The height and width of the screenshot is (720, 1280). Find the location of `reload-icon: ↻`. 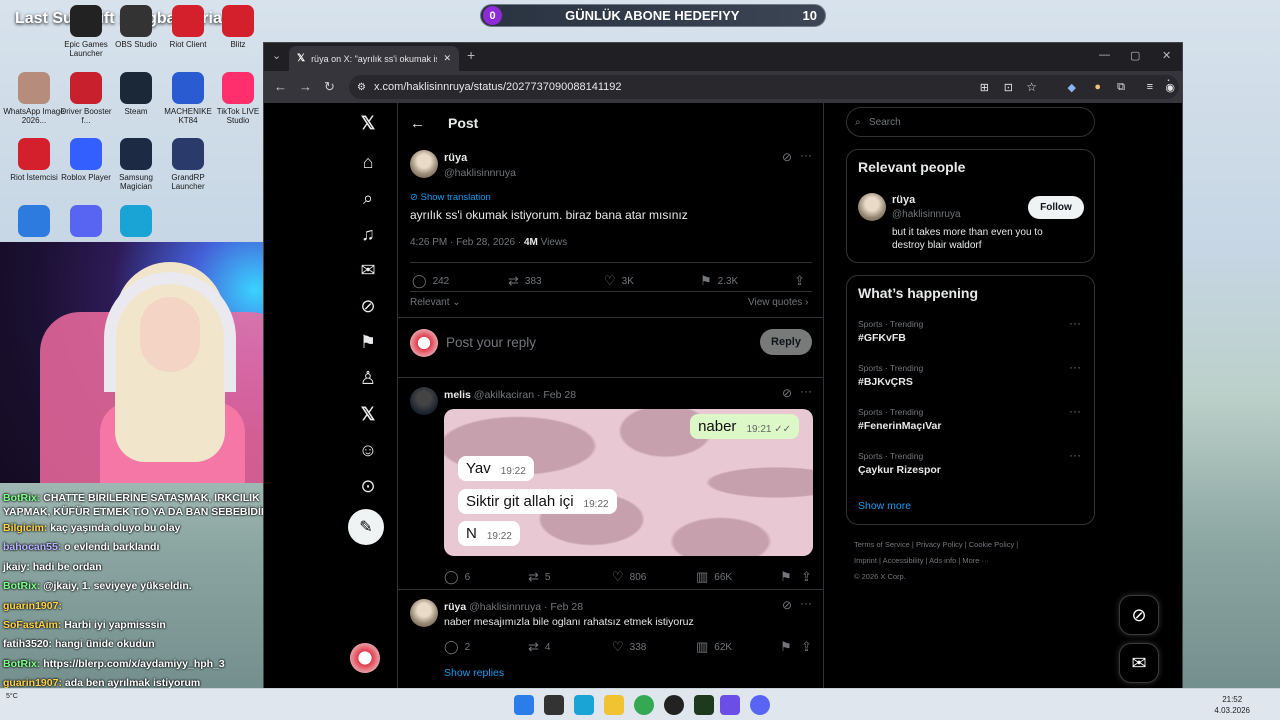

reload-icon: ↻ is located at coordinates (329, 87).